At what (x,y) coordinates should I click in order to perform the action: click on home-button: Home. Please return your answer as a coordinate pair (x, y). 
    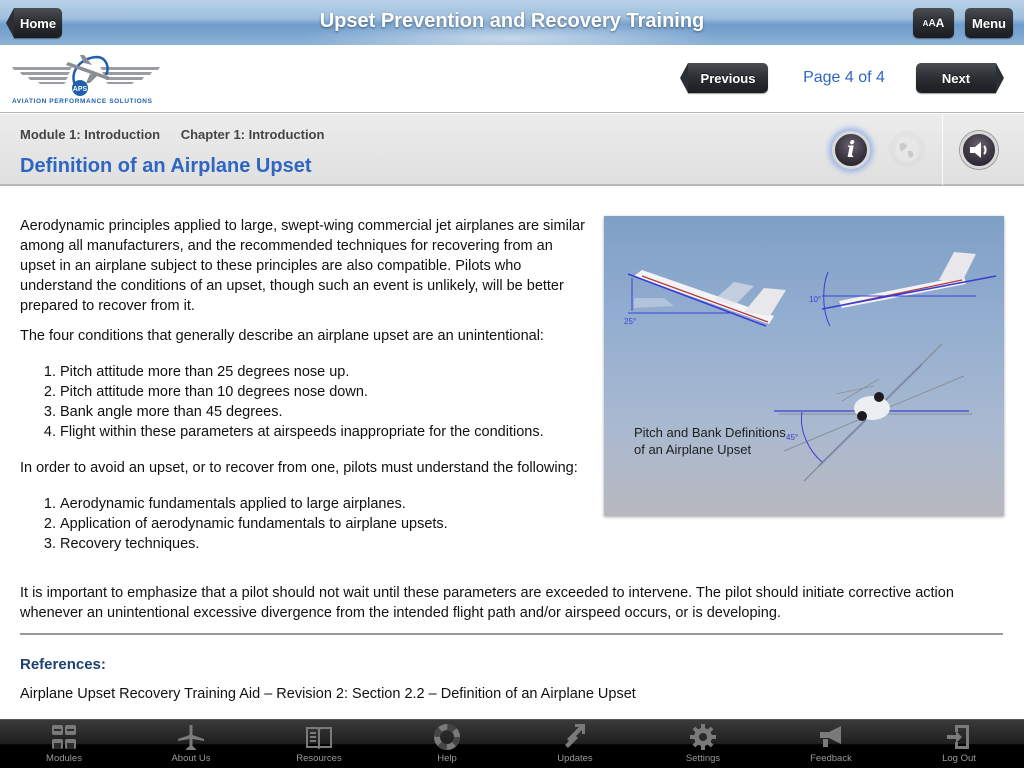
    Looking at the image, I should click on (34, 23).